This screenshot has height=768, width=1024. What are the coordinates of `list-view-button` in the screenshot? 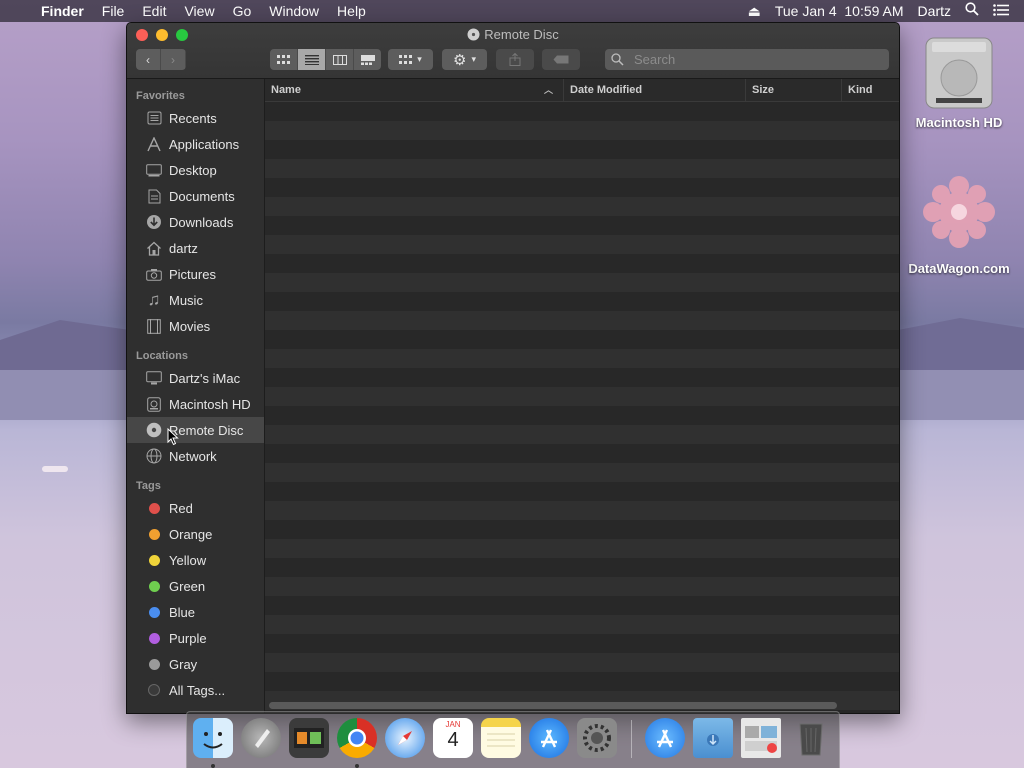 It's located at (312, 59).